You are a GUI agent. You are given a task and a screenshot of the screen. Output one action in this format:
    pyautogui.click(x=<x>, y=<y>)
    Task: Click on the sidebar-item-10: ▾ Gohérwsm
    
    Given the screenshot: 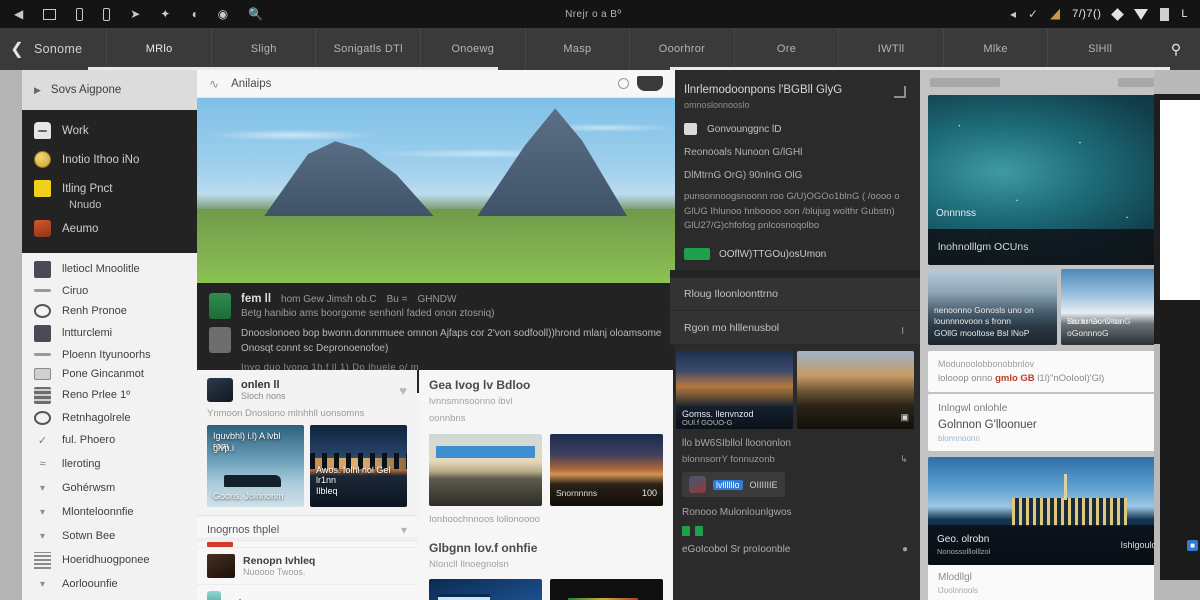 What is the action you would take?
    pyautogui.click(x=109, y=488)
    